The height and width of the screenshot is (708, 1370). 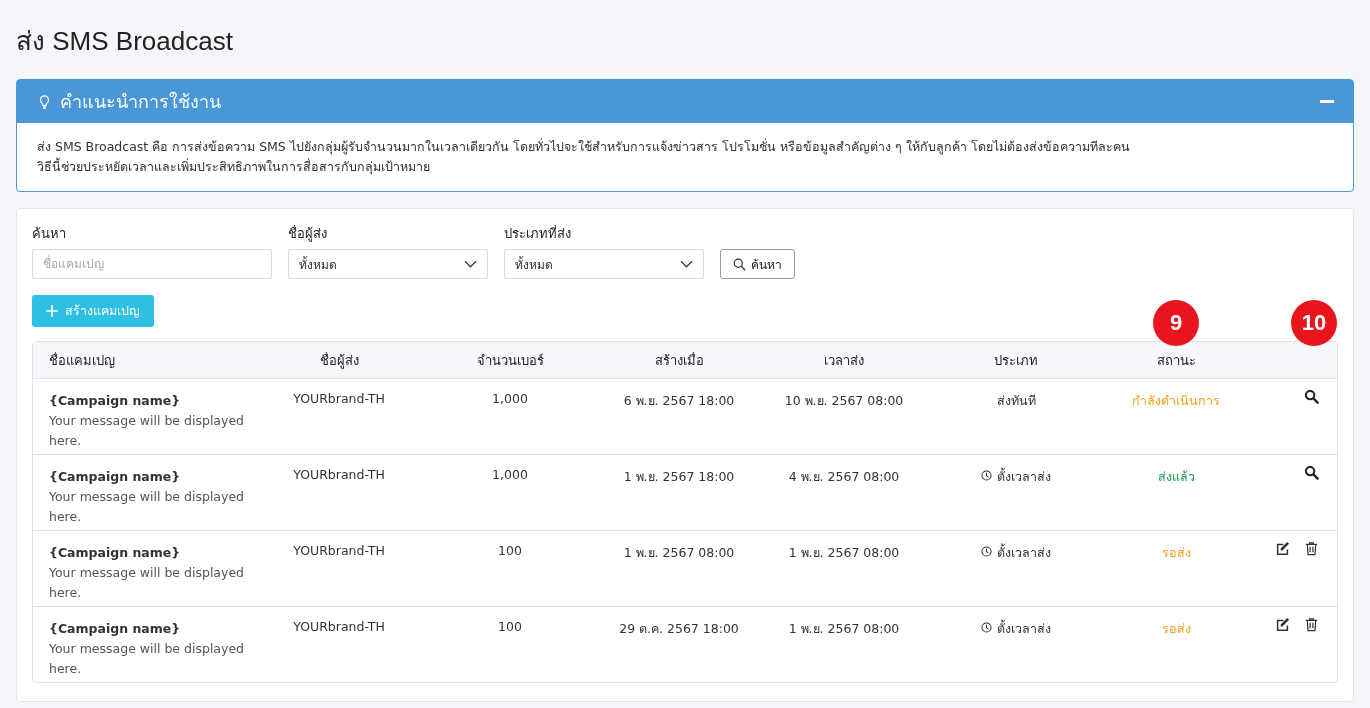 I want to click on status-text: กำลังดำเนินการ, so click(x=1176, y=400).